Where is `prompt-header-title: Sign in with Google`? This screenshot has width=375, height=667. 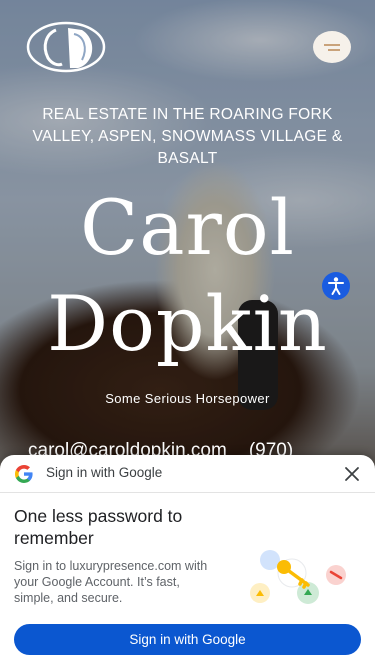 prompt-header-title: Sign in with Google is located at coordinates (104, 472).